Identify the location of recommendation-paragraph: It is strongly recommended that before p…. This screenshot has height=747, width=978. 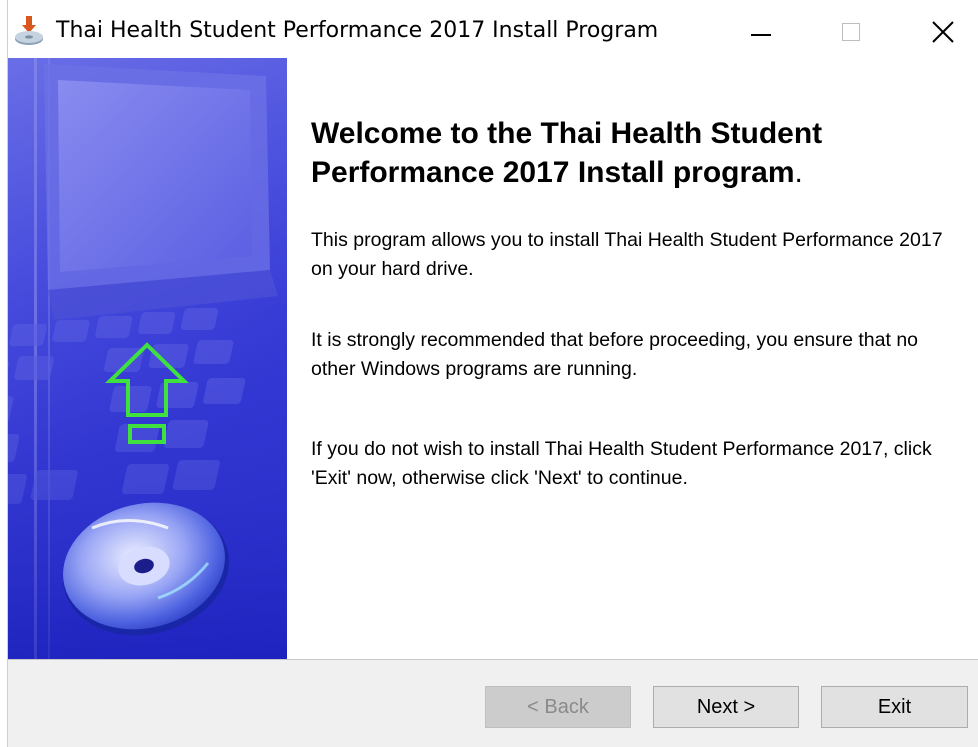
(615, 354).